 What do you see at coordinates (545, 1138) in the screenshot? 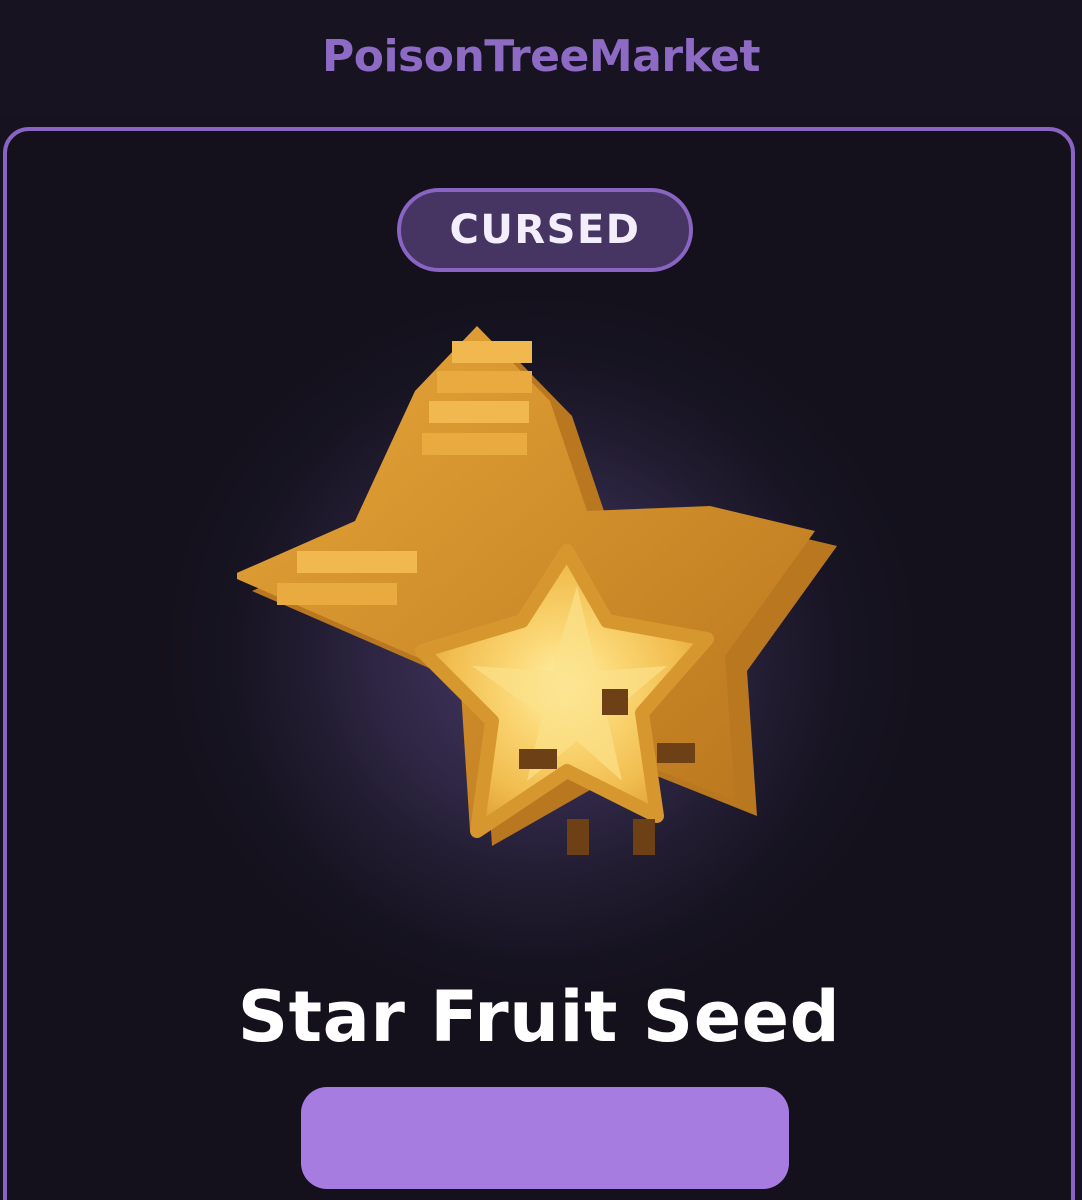
I see `buy-button` at bounding box center [545, 1138].